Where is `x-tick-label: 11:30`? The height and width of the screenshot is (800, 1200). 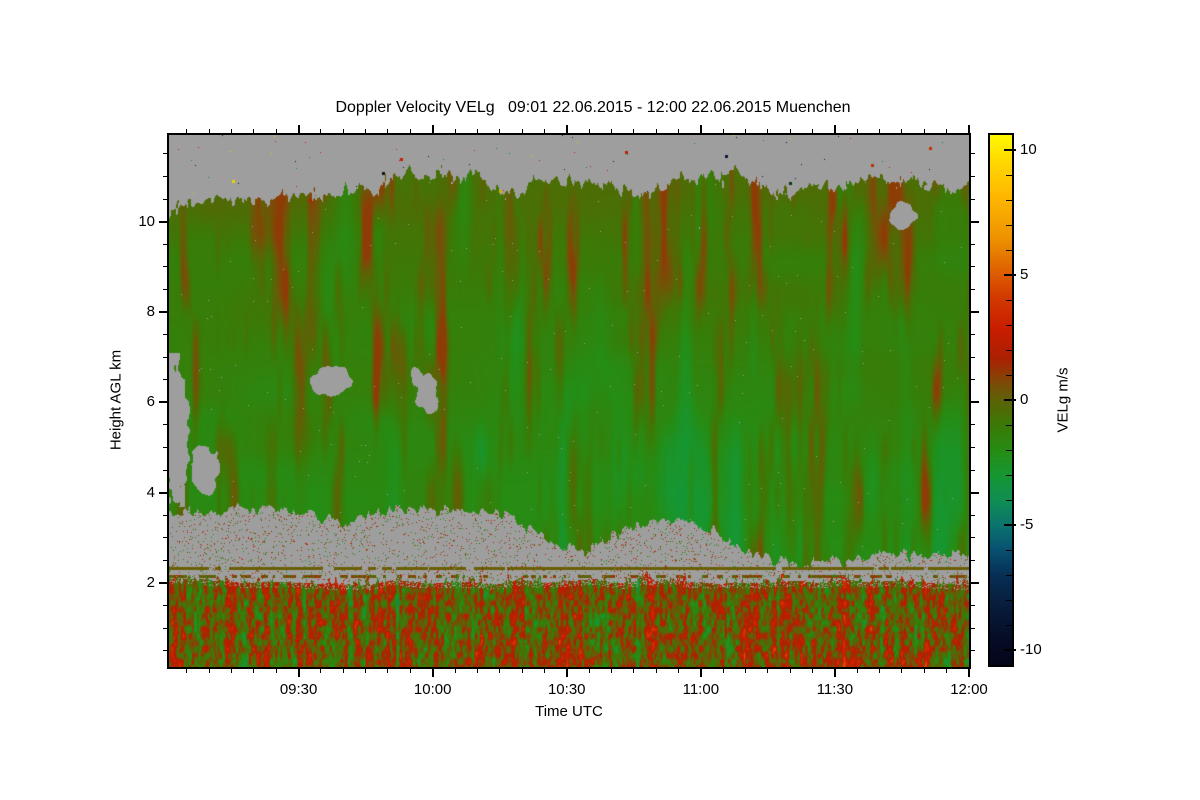 x-tick-label: 11:30 is located at coordinates (835, 689).